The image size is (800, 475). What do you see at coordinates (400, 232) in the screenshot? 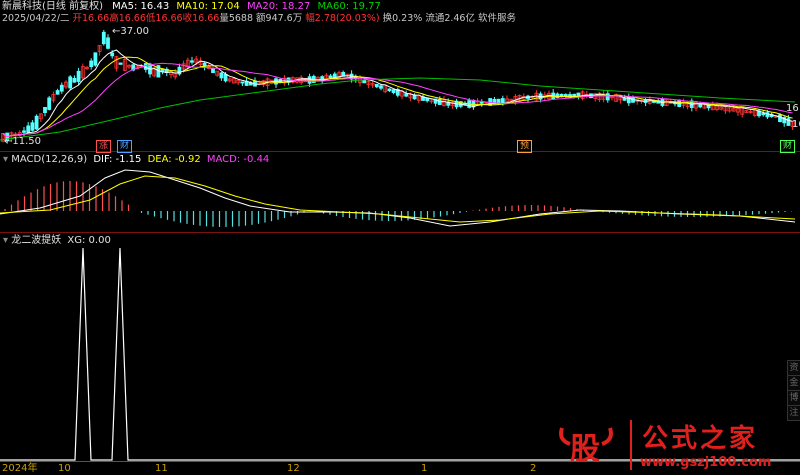
I see `panel-separator` at bounding box center [400, 232].